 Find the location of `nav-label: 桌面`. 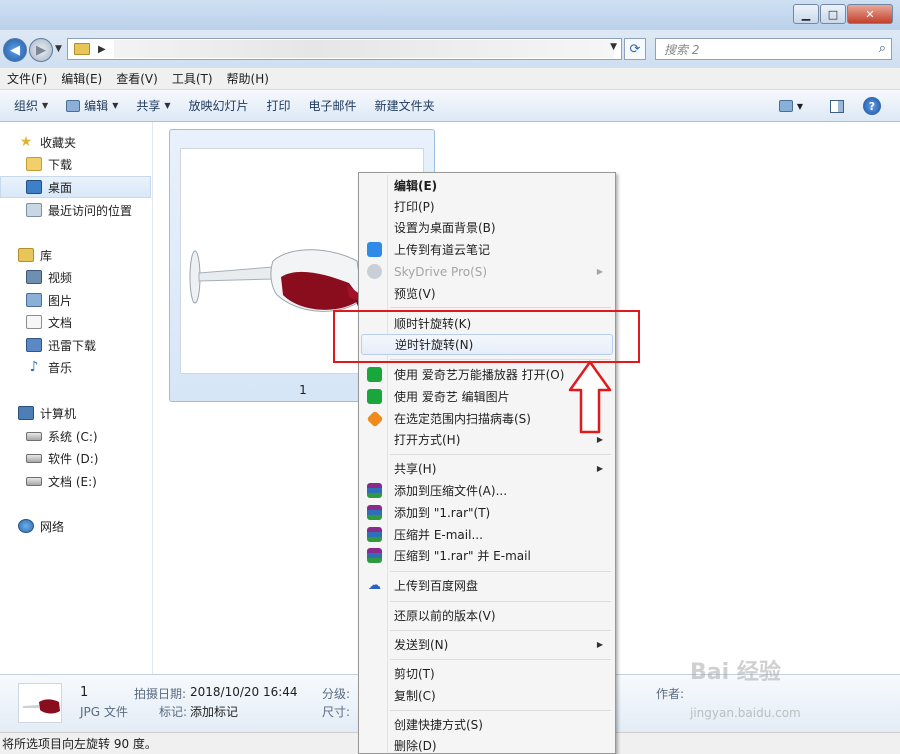

nav-label: 桌面 is located at coordinates (60, 187).